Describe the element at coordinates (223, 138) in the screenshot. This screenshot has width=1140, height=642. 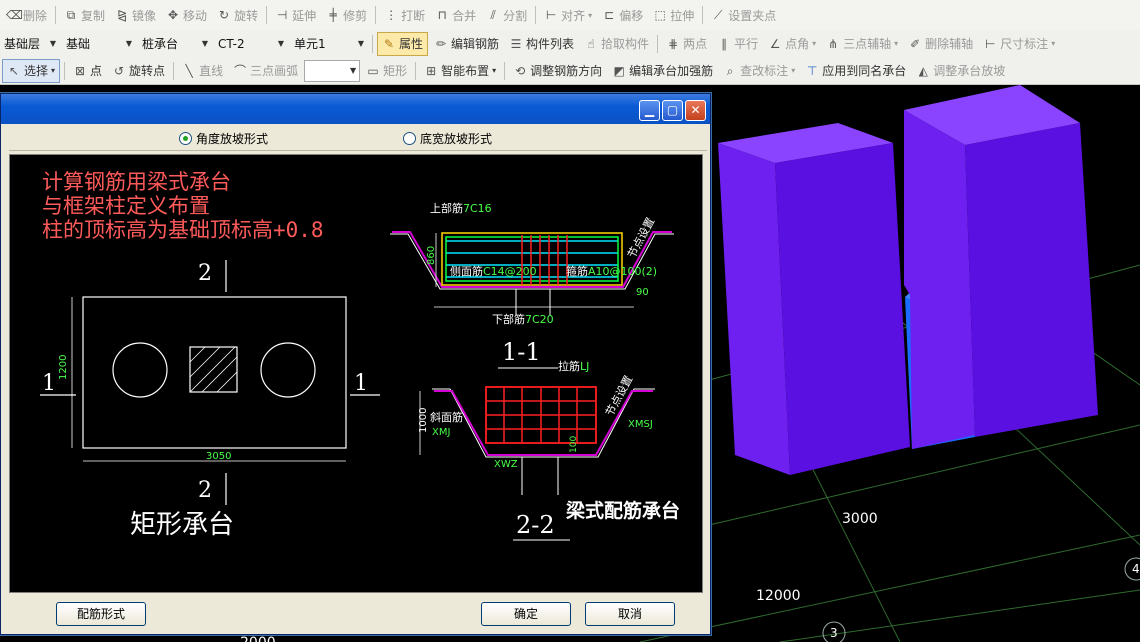
I see `radio-angle-slope: 角度放坡形式` at that location.